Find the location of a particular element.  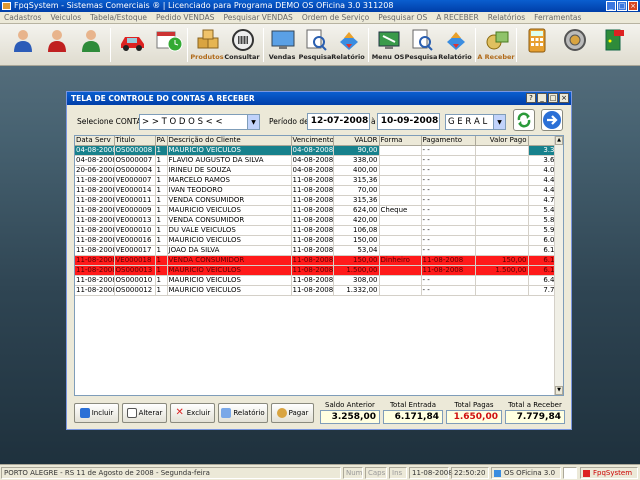

col-data-serv: Data Serv is located at coordinates (95, 141).